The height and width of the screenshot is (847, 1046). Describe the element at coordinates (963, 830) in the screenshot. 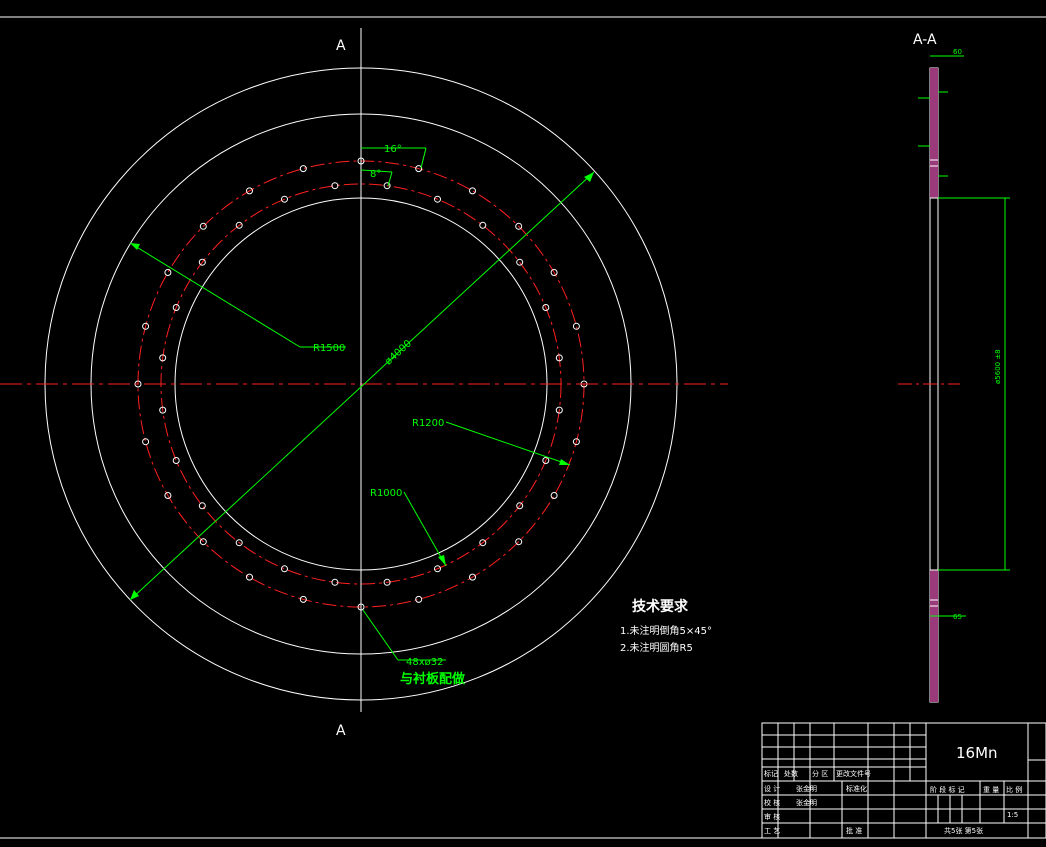

I see `tb-sheets: 共5张 第5张` at that location.